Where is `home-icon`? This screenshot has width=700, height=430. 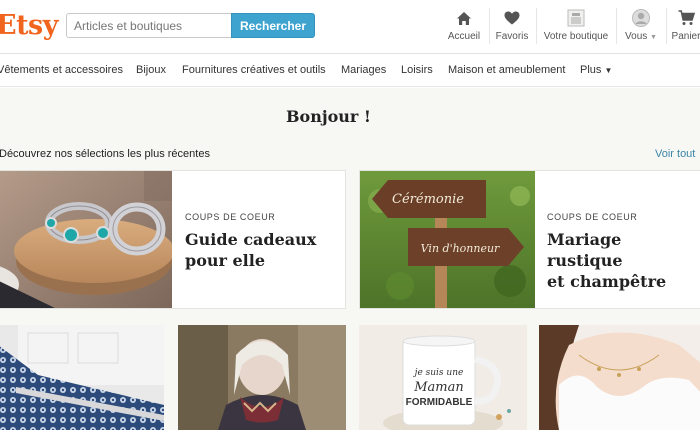 home-icon is located at coordinates (464, 18).